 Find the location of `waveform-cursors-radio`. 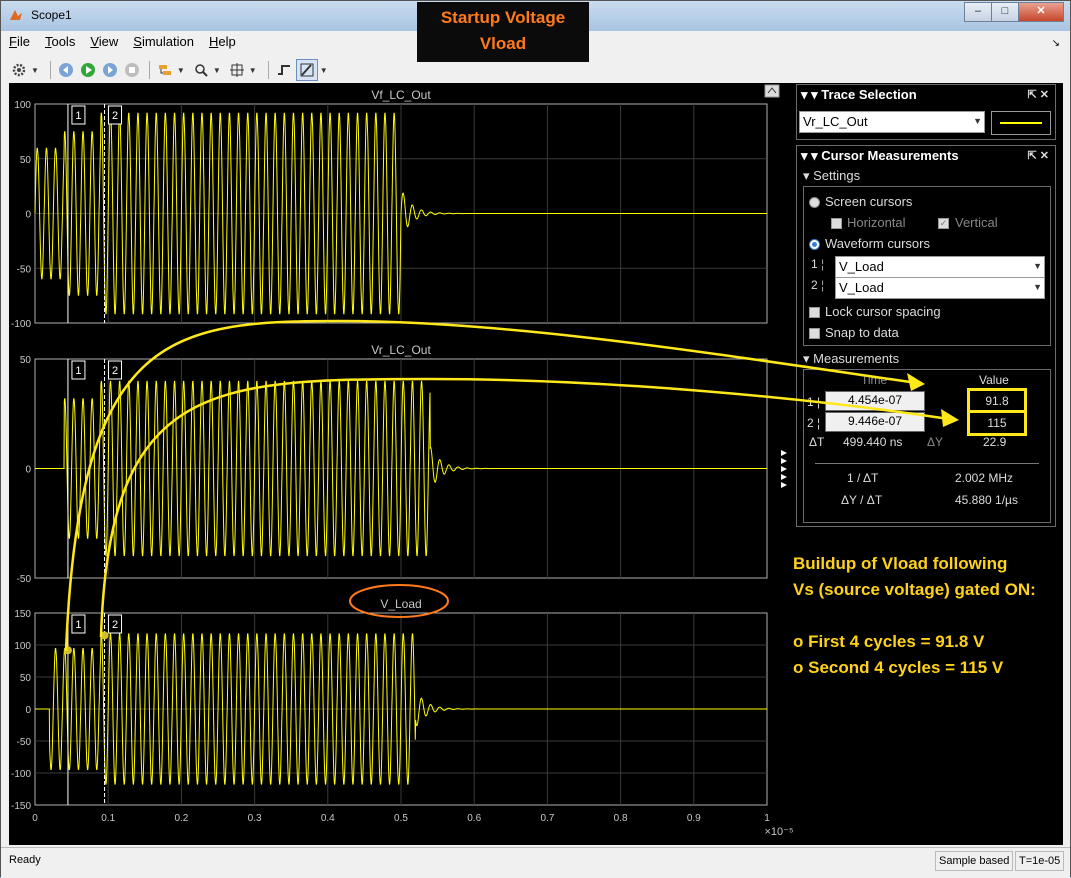

waveform-cursors-radio is located at coordinates (814, 244).